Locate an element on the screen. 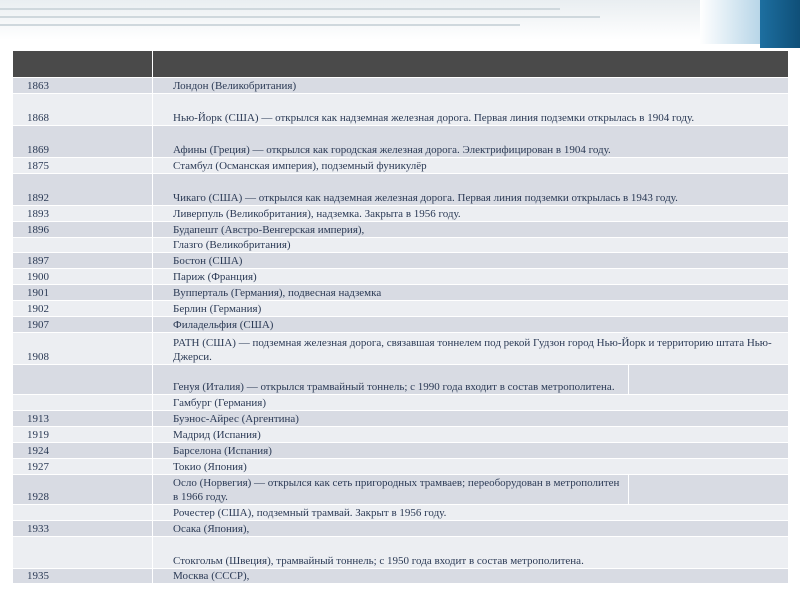  description-cell: Лондон (Великобритания) is located at coordinates (470, 85).